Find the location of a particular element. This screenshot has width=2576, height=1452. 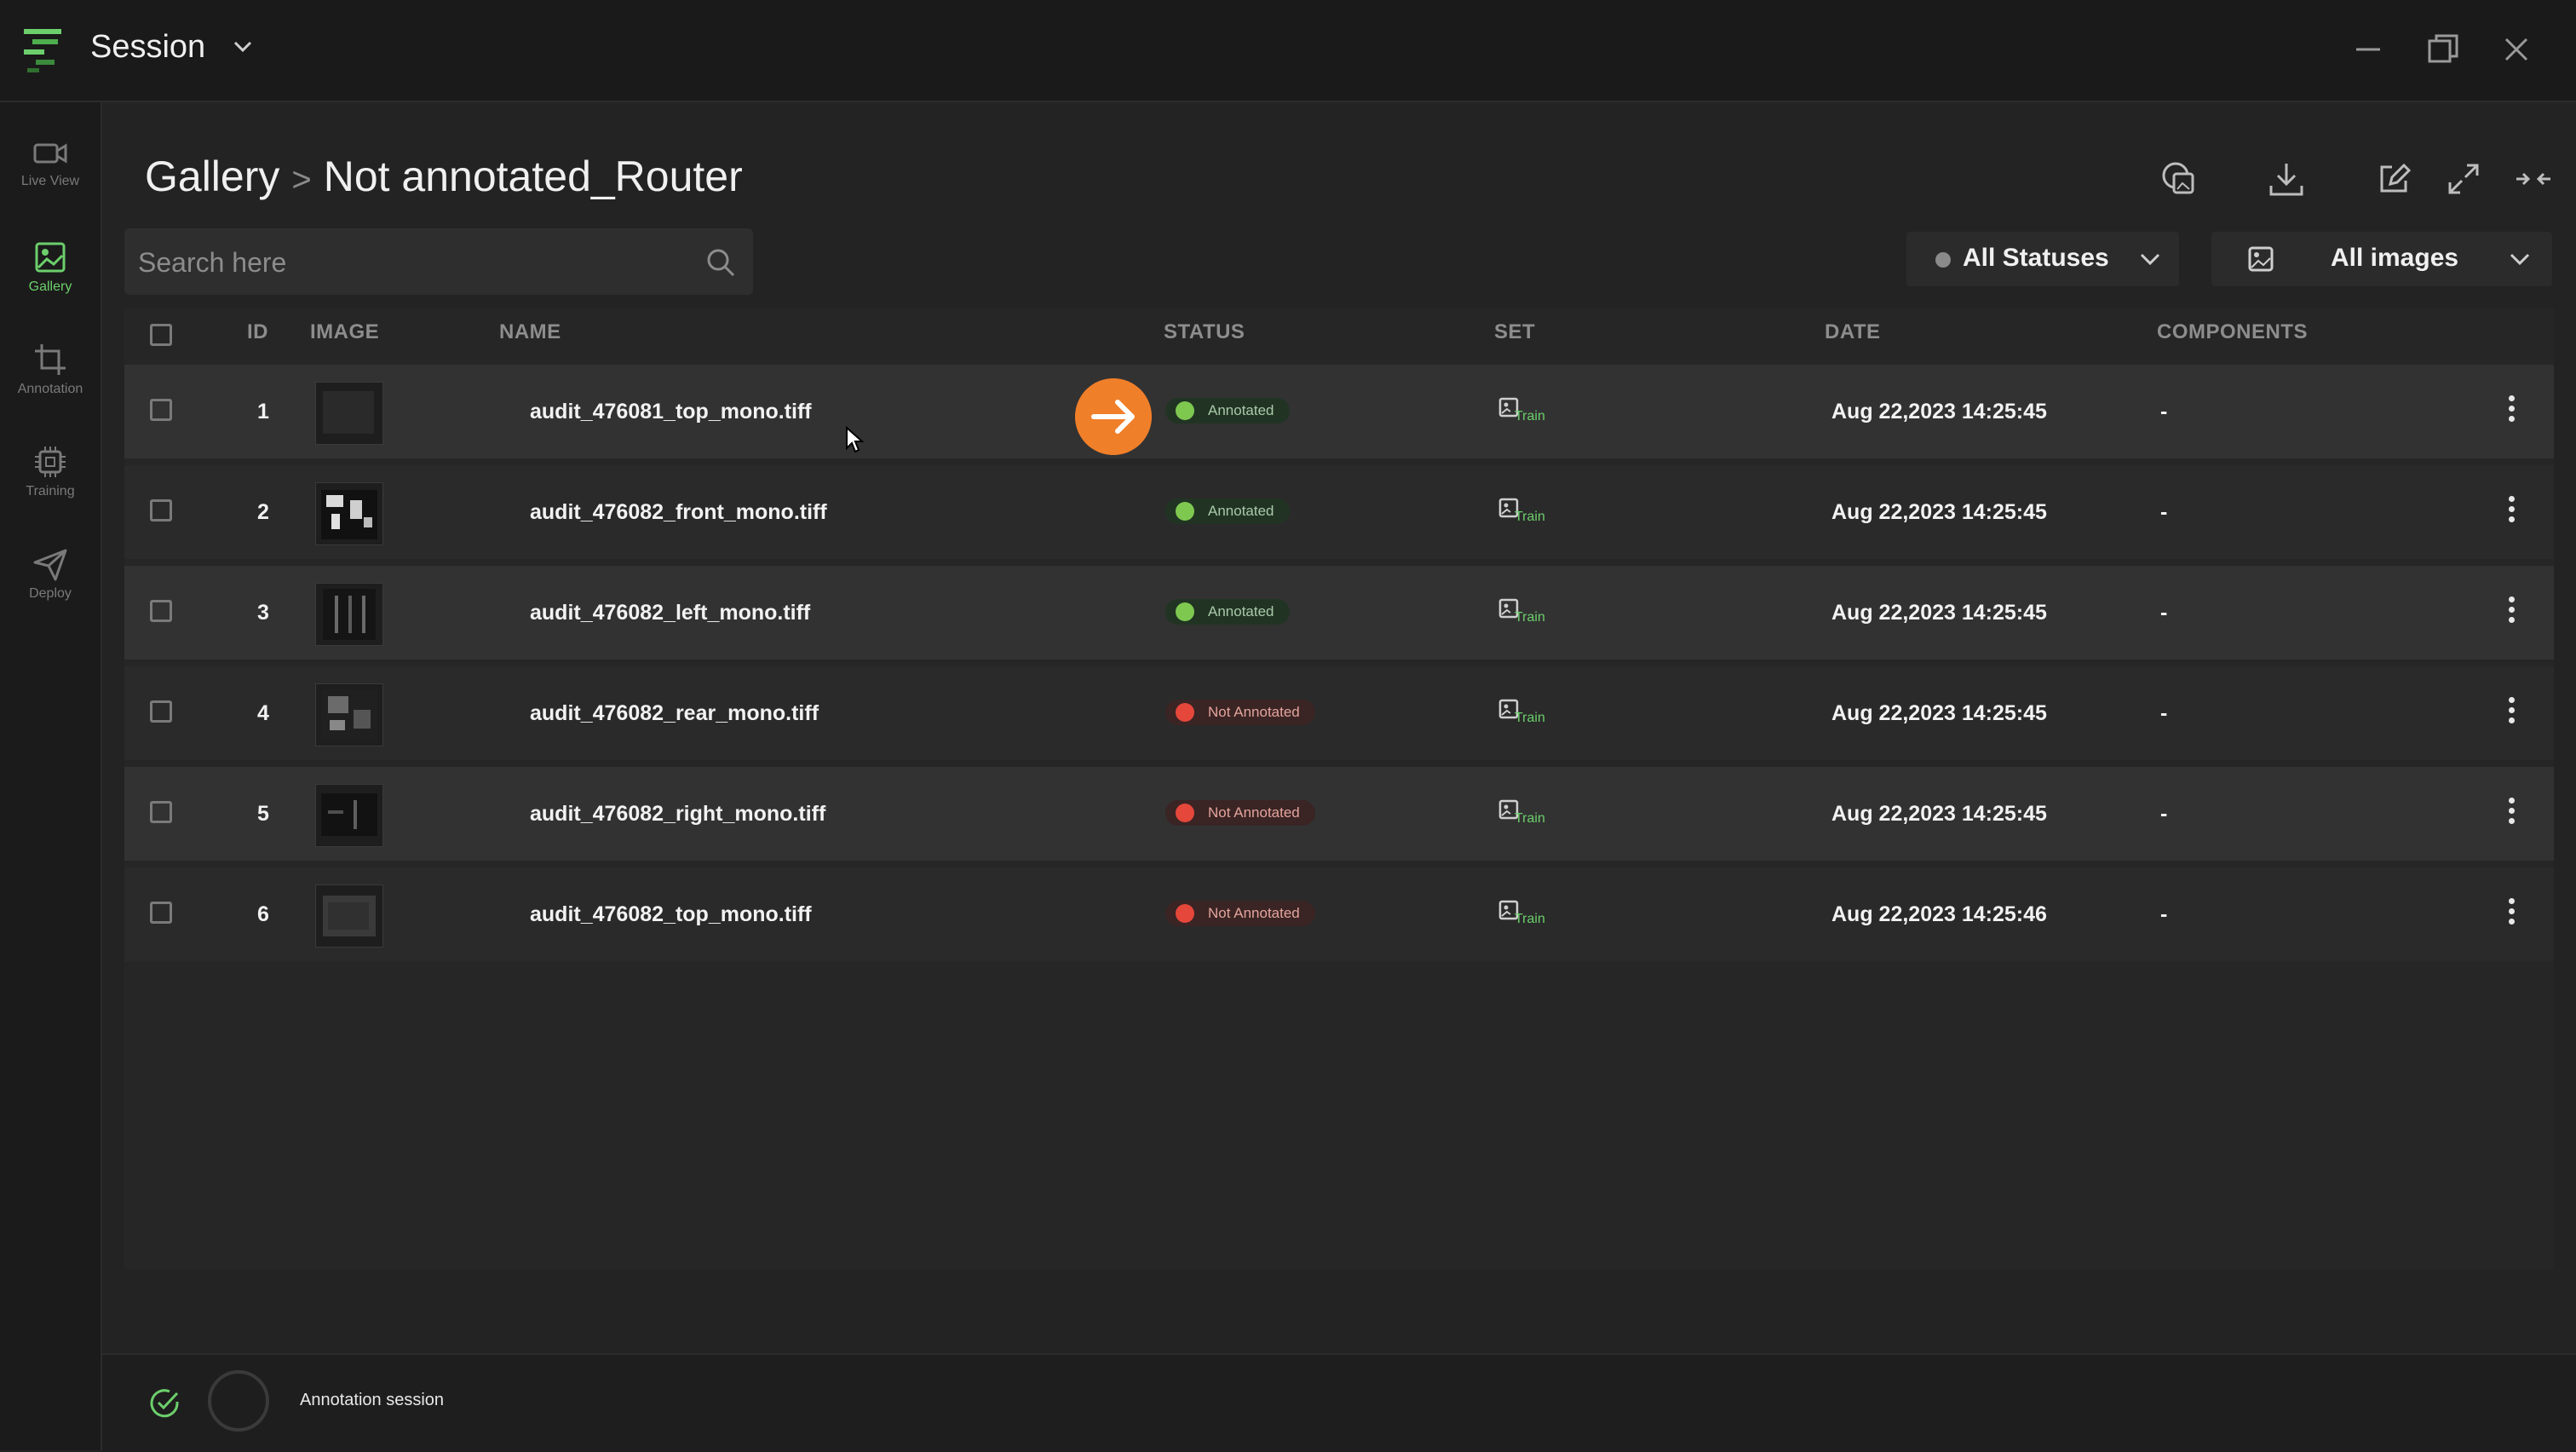

edit-icon is located at coordinates (2393, 178).